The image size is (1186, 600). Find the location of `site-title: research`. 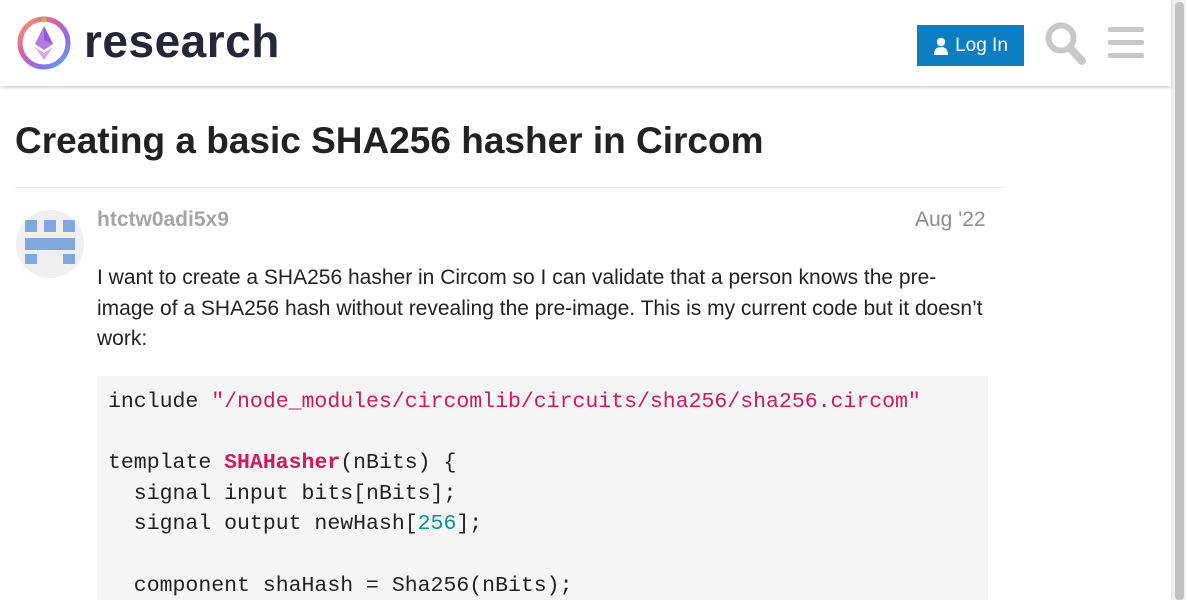

site-title: research is located at coordinates (182, 41).